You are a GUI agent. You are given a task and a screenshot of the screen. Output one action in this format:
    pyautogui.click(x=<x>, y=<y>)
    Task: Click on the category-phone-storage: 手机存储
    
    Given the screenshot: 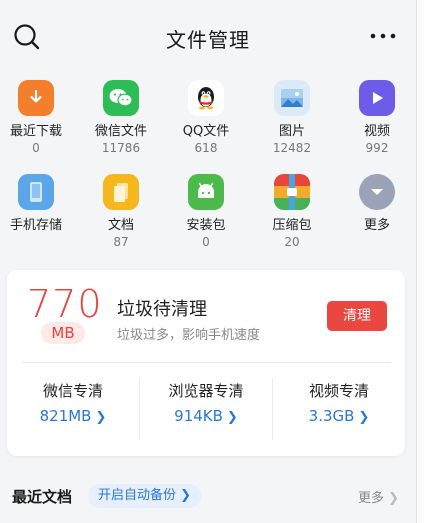 What is the action you would take?
    pyautogui.click(x=39, y=204)
    